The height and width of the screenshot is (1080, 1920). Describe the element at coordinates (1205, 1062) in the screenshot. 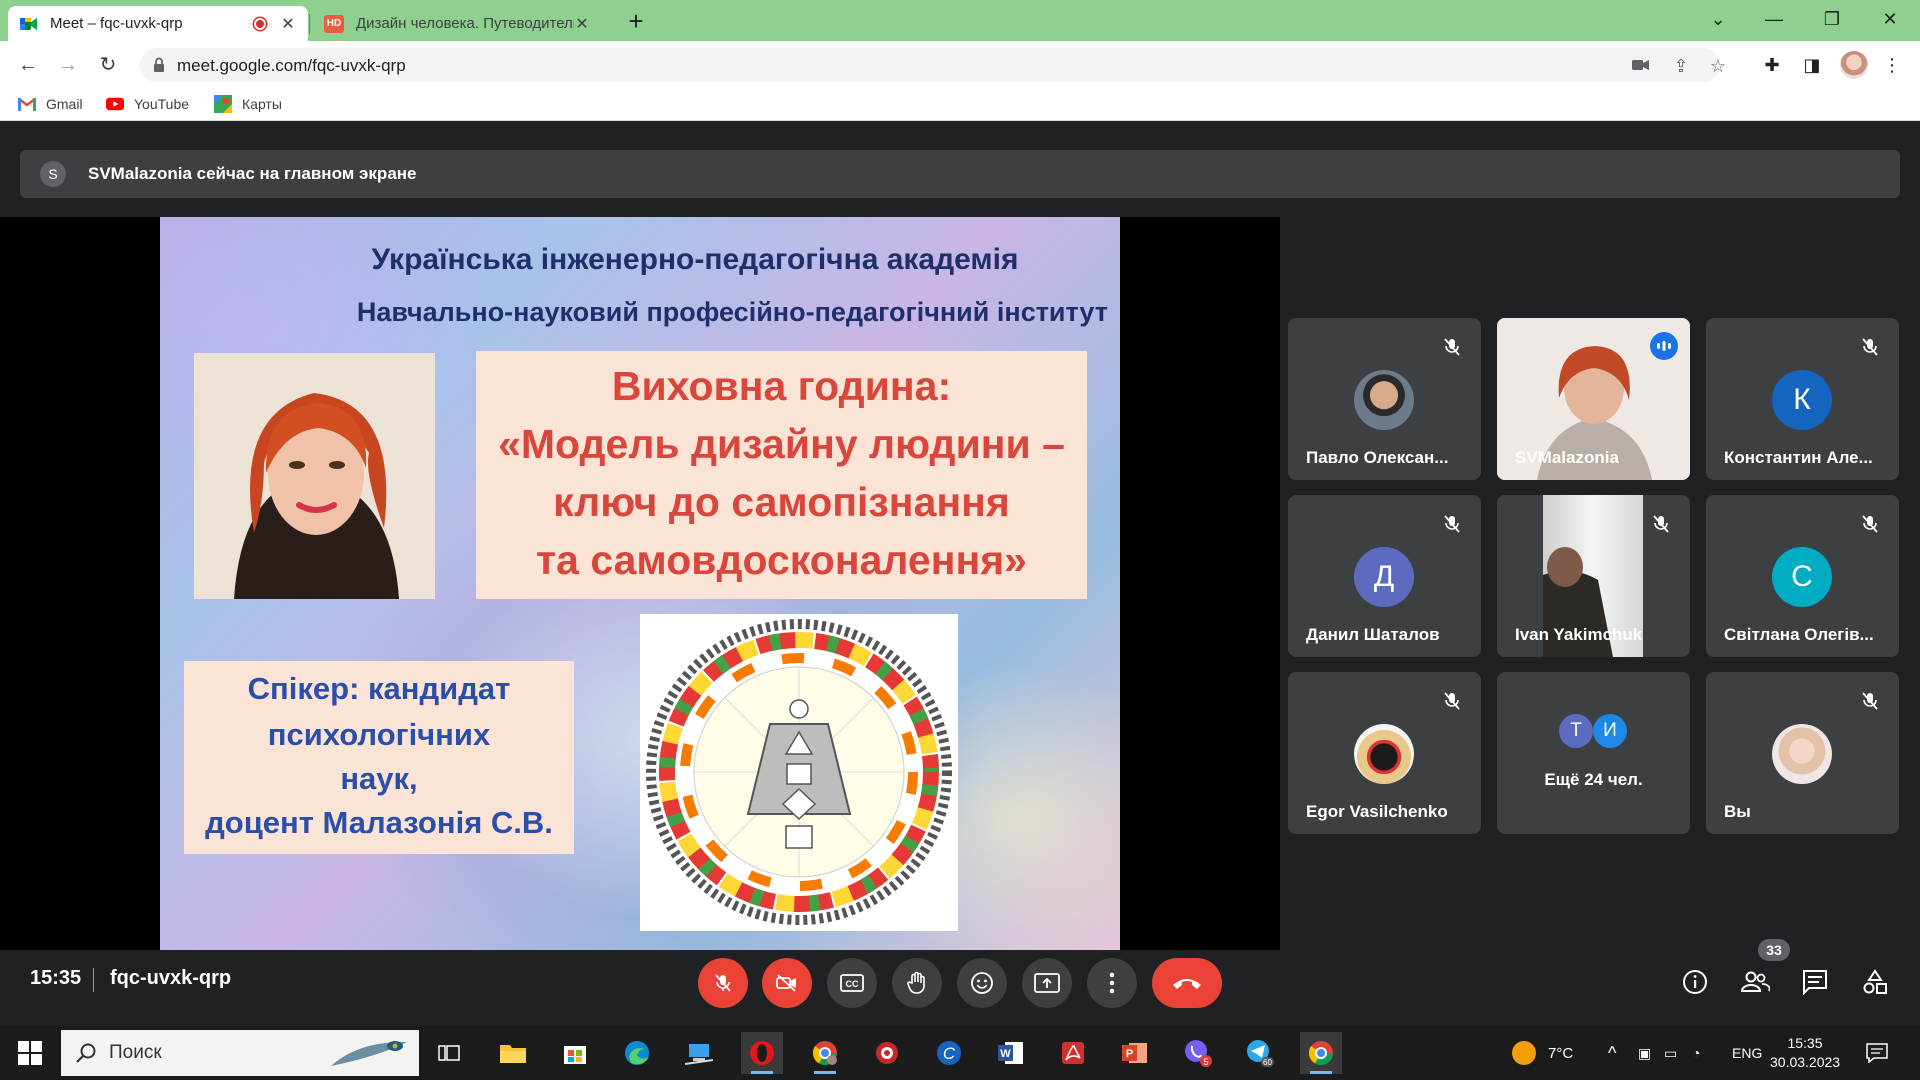

I see `viber-badge: 5` at that location.